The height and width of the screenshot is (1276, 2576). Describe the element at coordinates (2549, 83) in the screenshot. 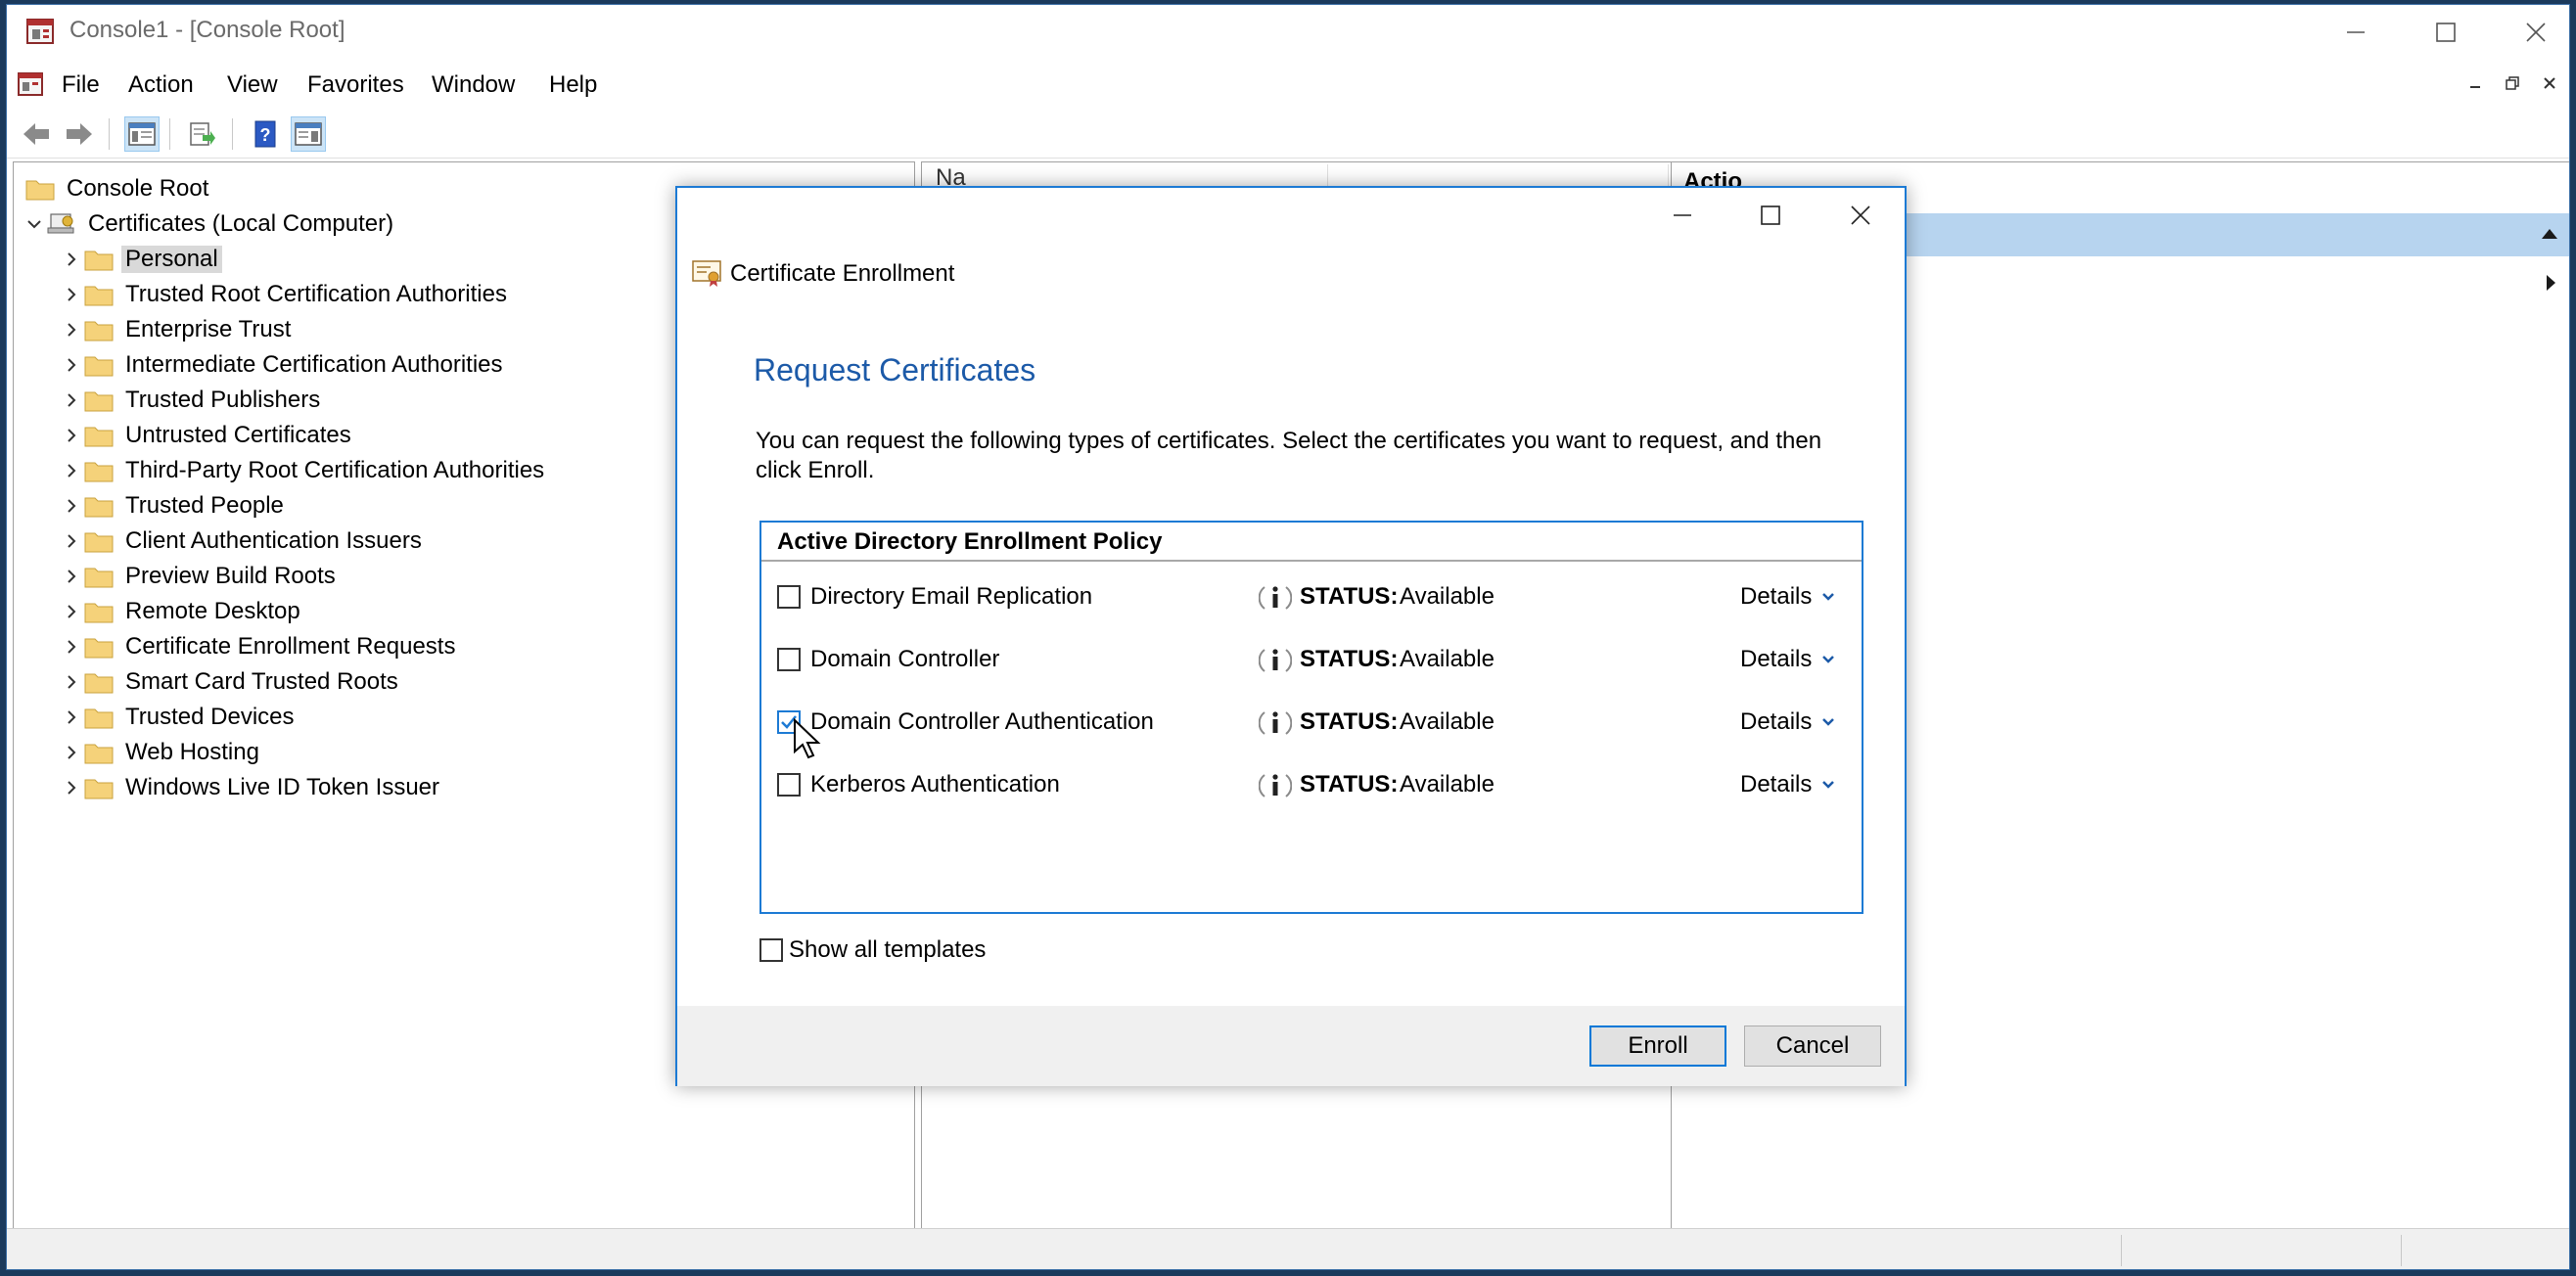

I see `child-close-button` at that location.